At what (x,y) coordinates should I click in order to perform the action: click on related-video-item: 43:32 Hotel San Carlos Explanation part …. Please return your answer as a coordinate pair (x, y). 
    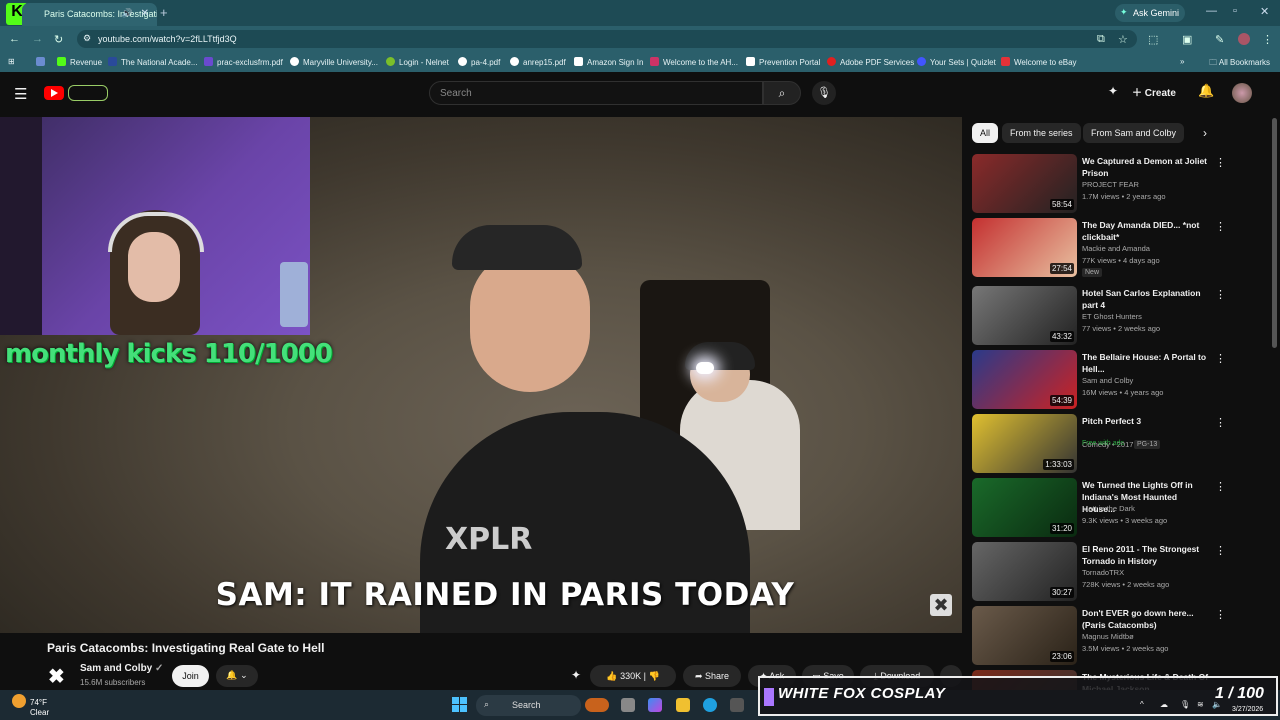
    Looking at the image, I should click on (1099, 316).